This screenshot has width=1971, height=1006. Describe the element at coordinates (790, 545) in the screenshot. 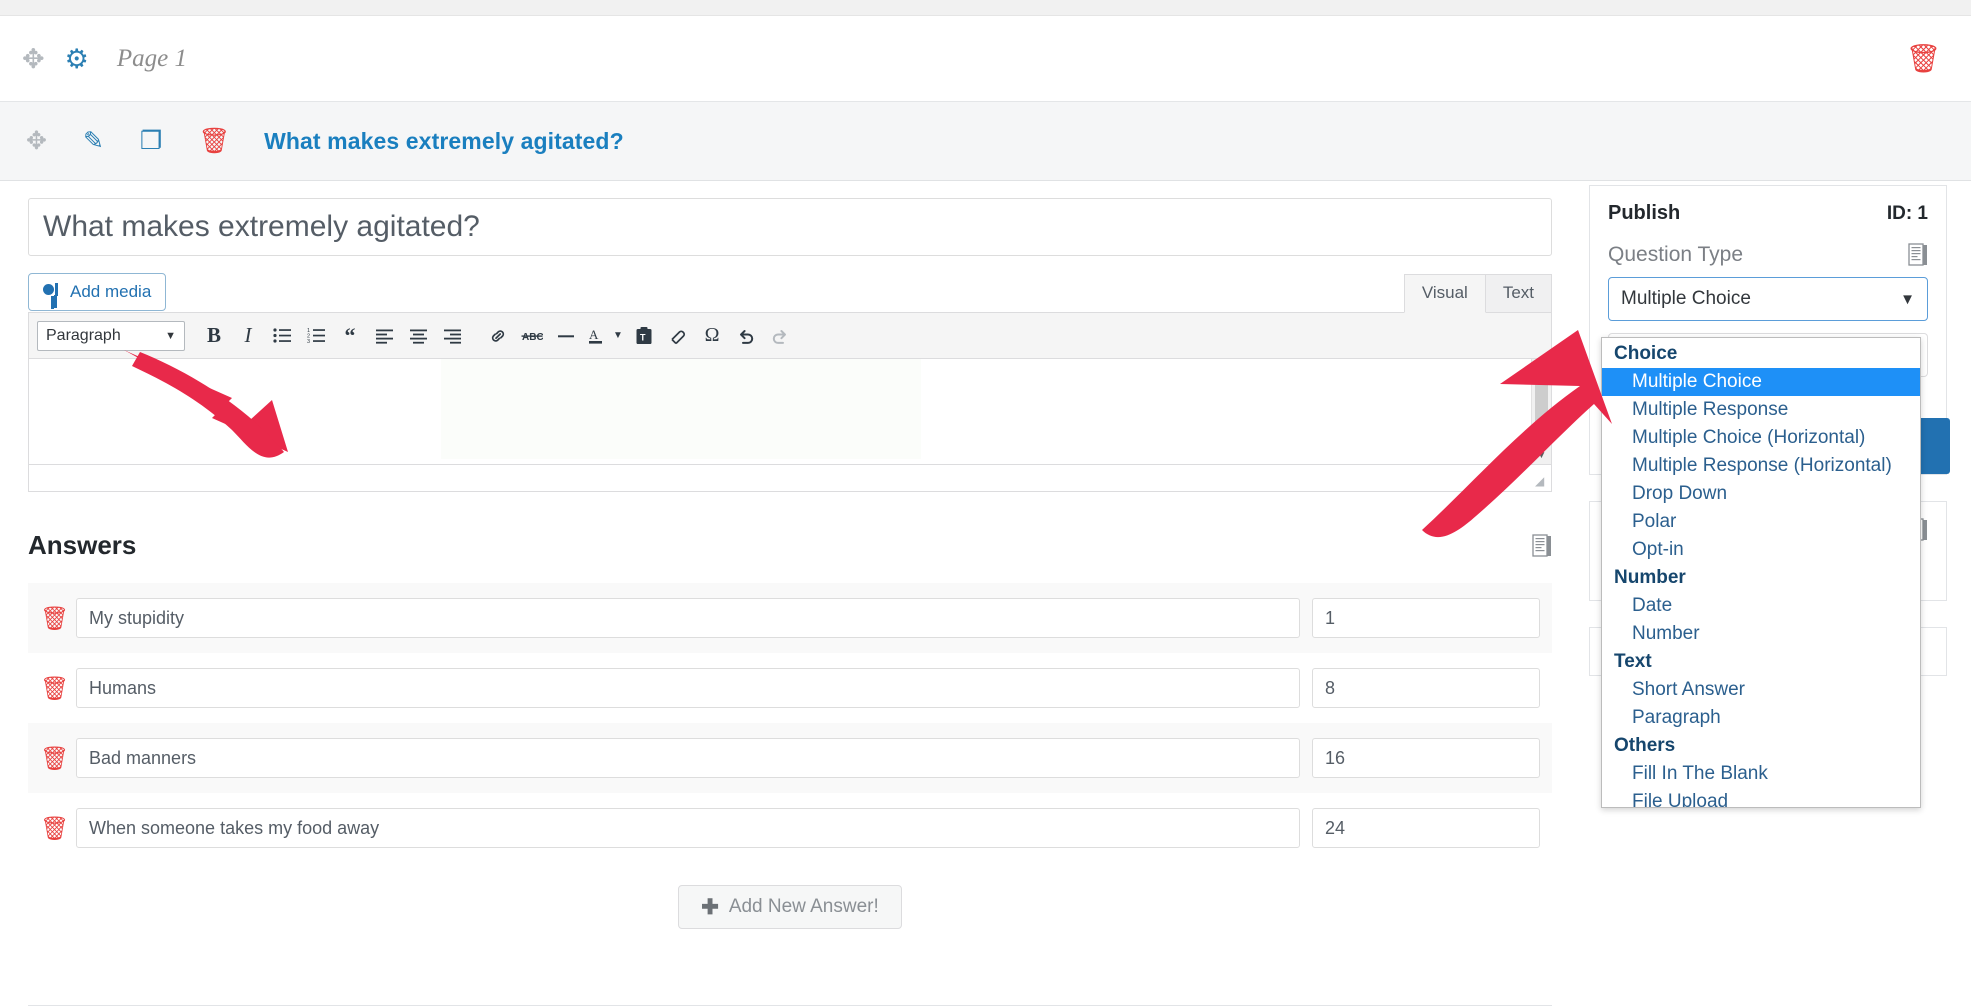

I see `answers-header: Answers` at that location.